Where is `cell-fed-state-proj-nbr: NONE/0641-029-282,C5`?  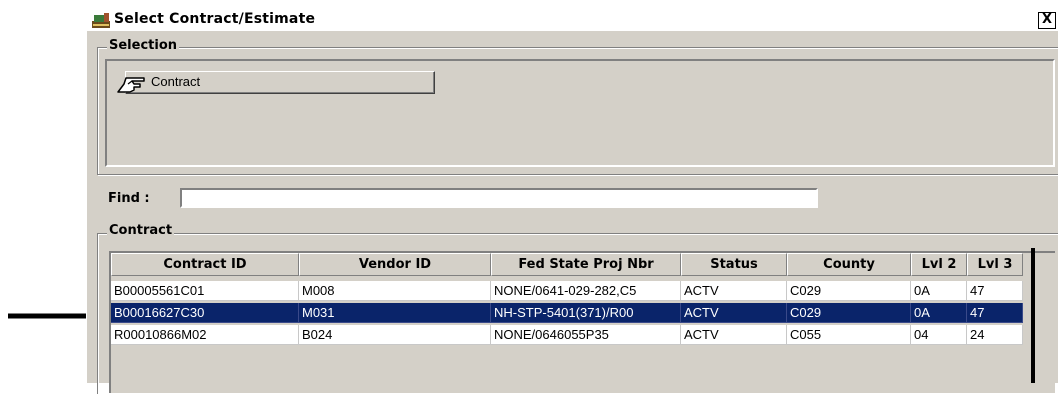
cell-fed-state-proj-nbr: NONE/0641-029-282,C5 is located at coordinates (586, 291).